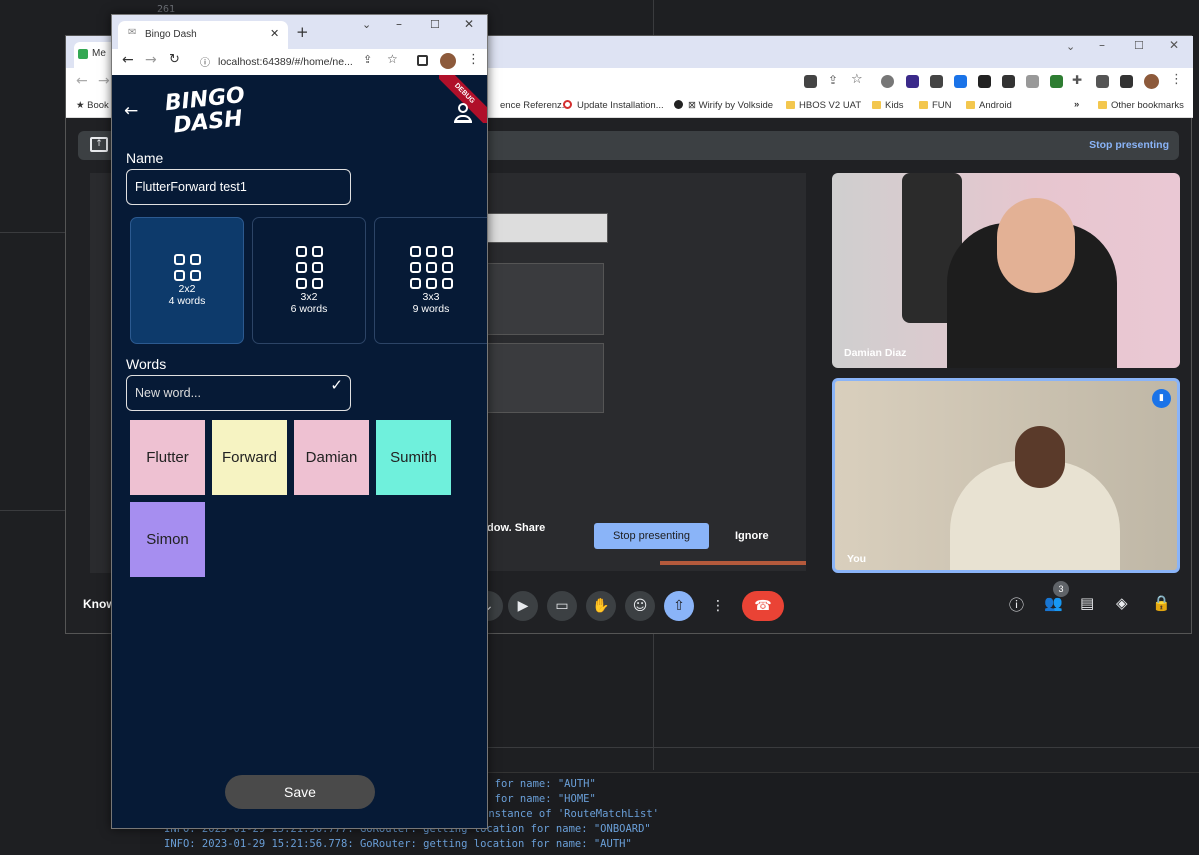  Describe the element at coordinates (763, 606) in the screenshot. I see `end-call-button: ☎` at that location.